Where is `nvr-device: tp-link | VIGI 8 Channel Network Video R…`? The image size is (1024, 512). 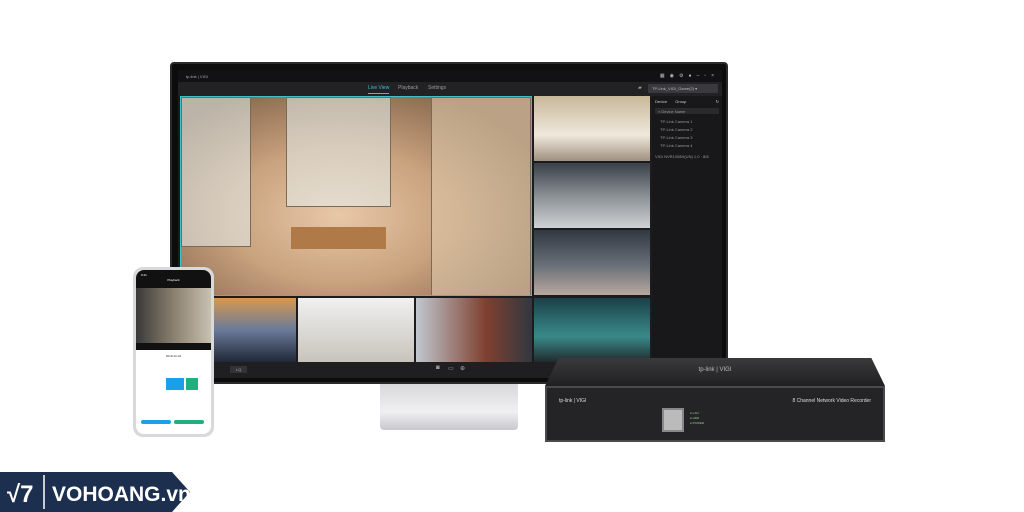
nvr-device: tp-link | VIGI 8 Channel Network Video R… is located at coordinates (715, 414).